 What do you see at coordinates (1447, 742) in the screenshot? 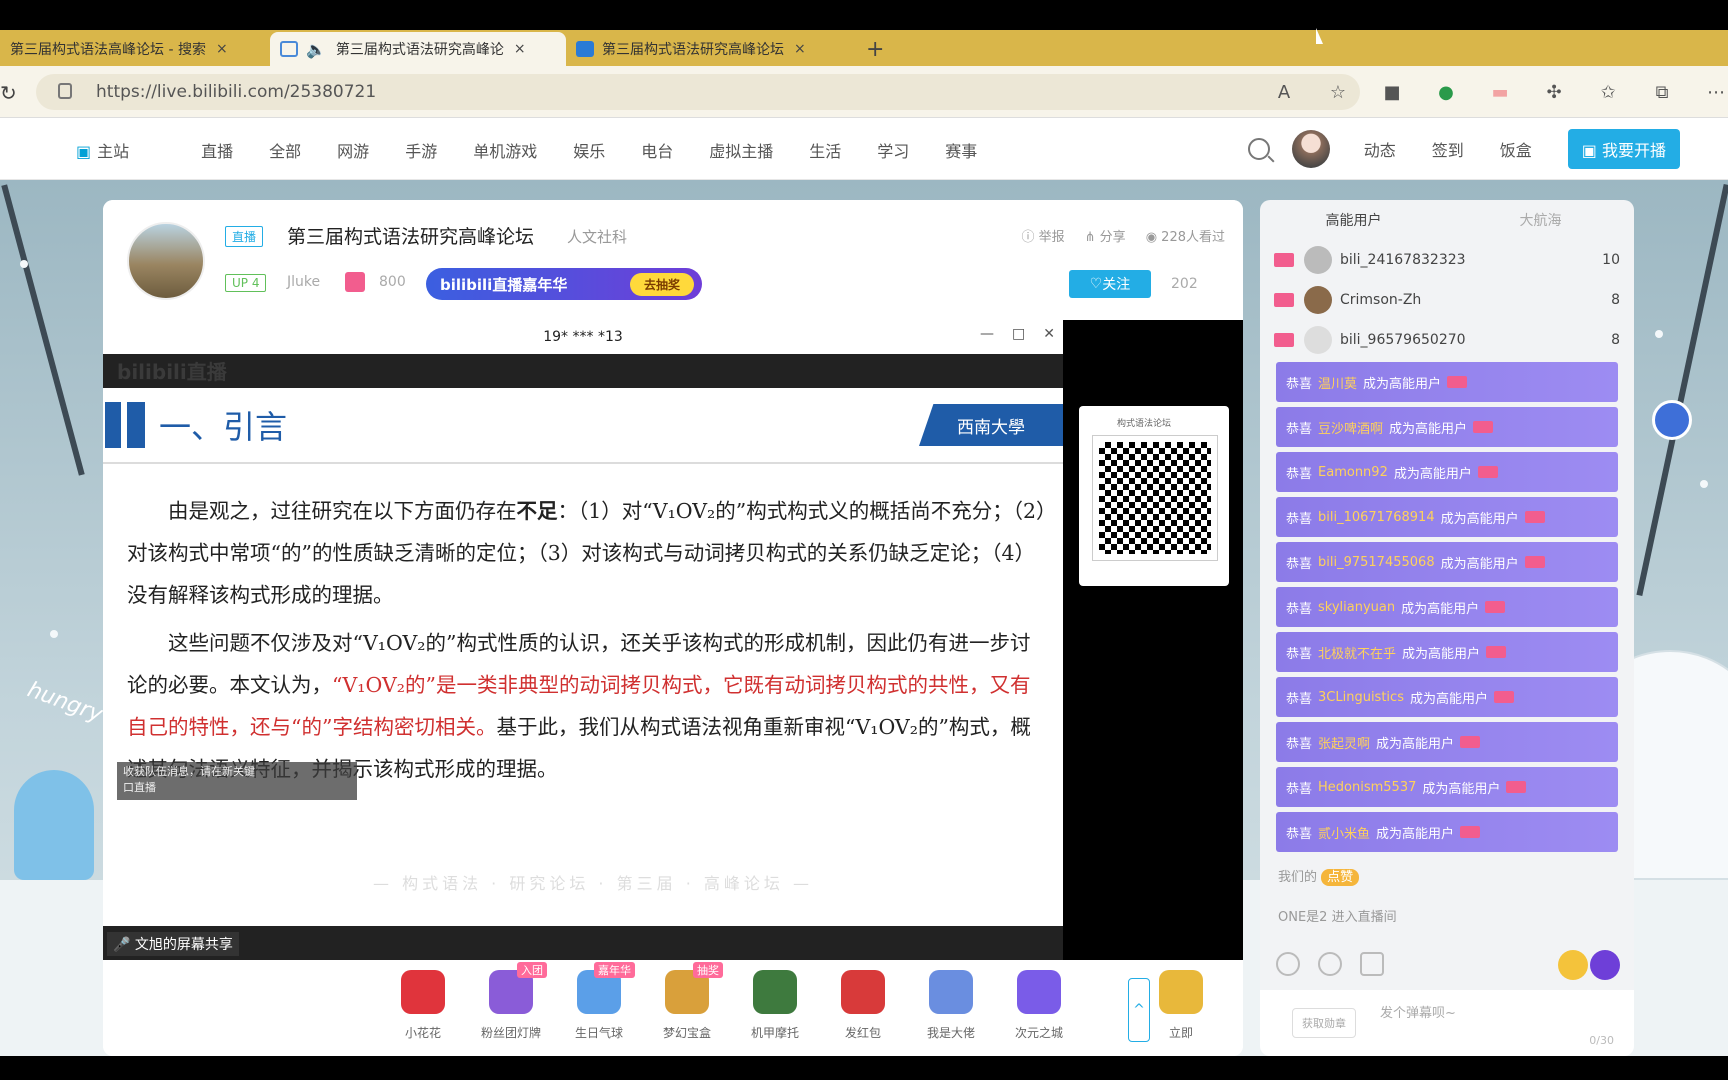
I see `chat-message: 恭喜 张起灵啊 成为高能用户` at bounding box center [1447, 742].